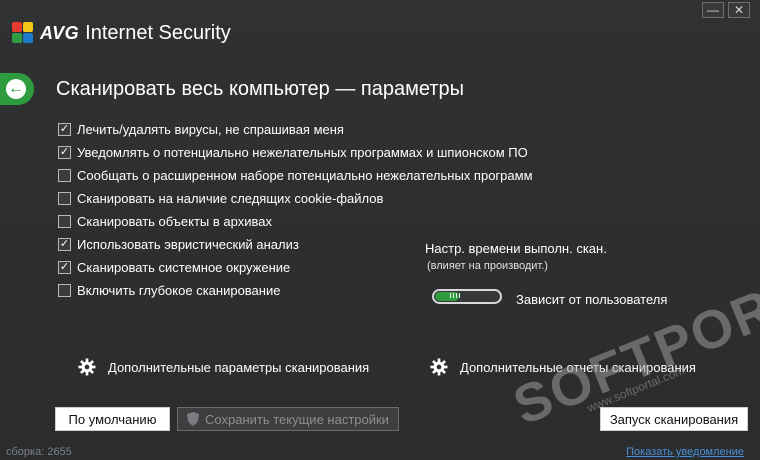 The image size is (760, 460). What do you see at coordinates (210, 129) in the screenshot?
I see `scan-option-label: Лечить/удалять вирусы, не спрашивая меня` at bounding box center [210, 129].